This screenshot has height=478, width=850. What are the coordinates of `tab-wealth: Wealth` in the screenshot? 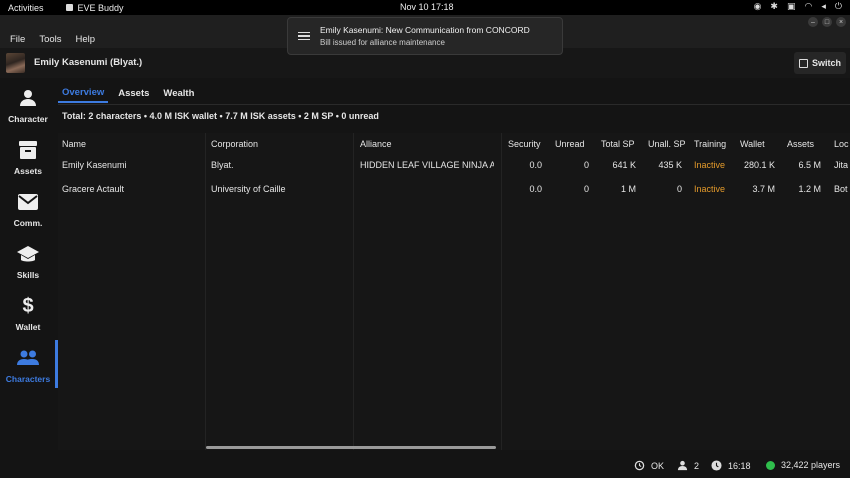 It's located at (178, 93).